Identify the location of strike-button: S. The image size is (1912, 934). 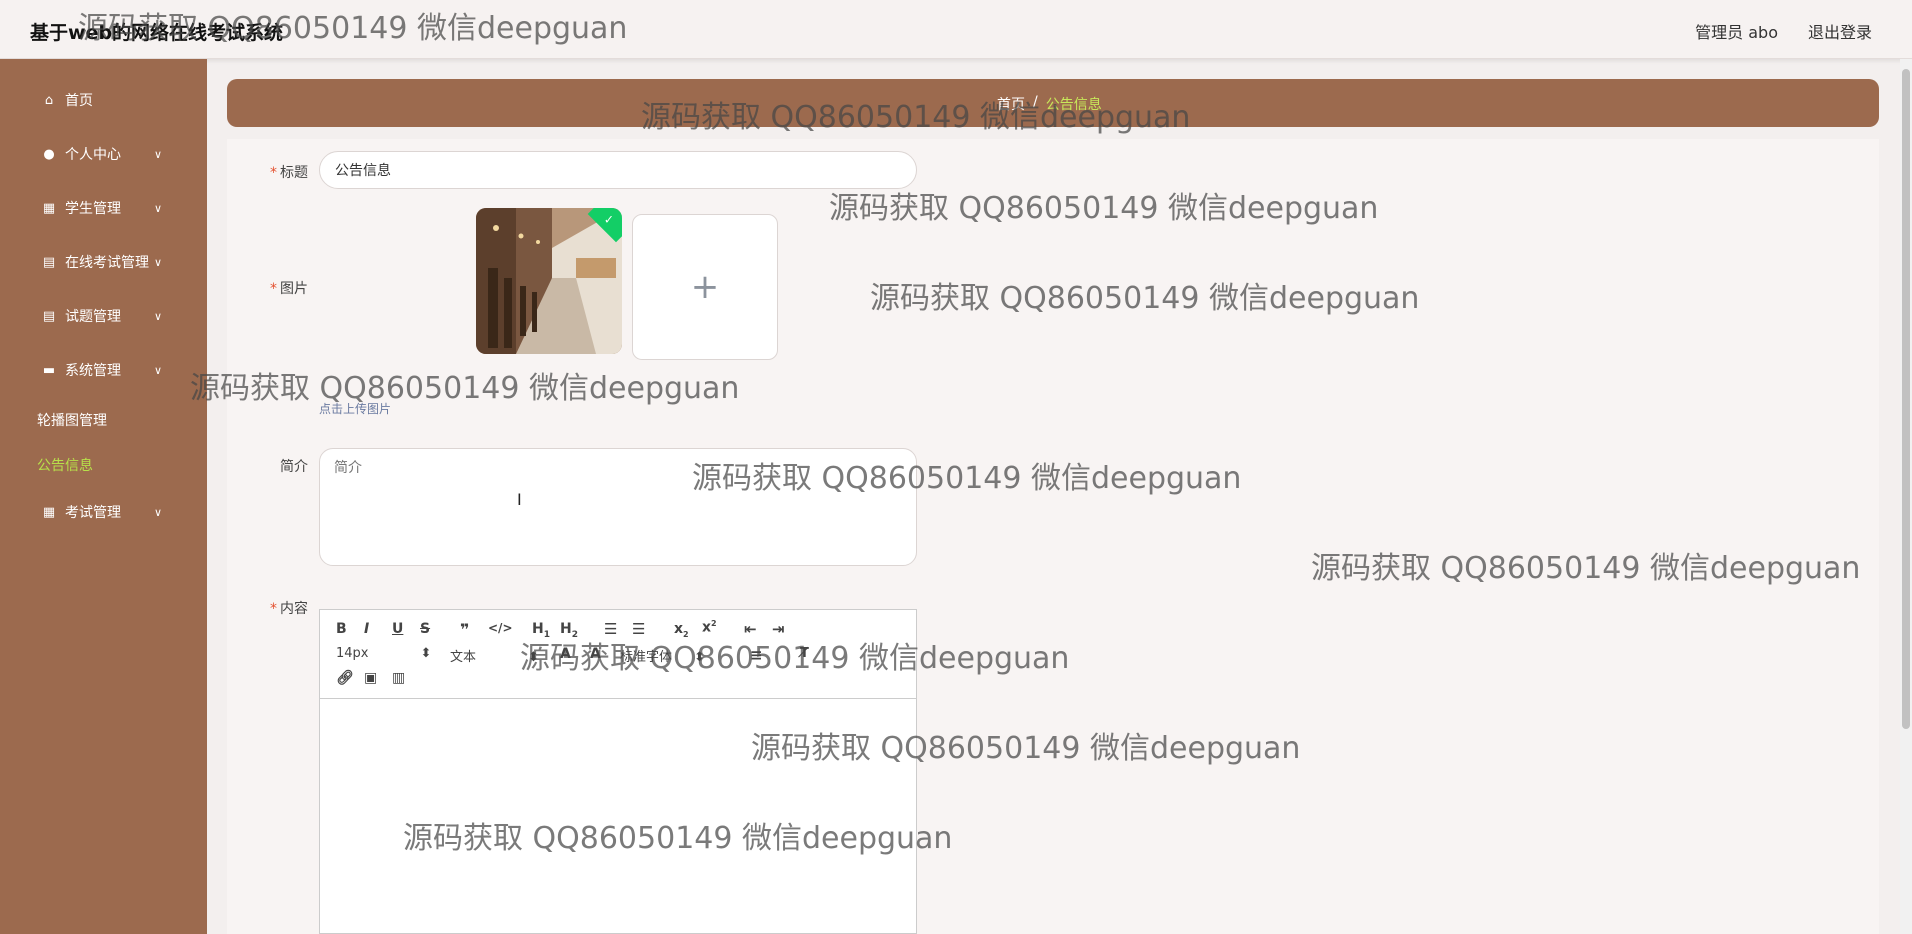
(425, 629).